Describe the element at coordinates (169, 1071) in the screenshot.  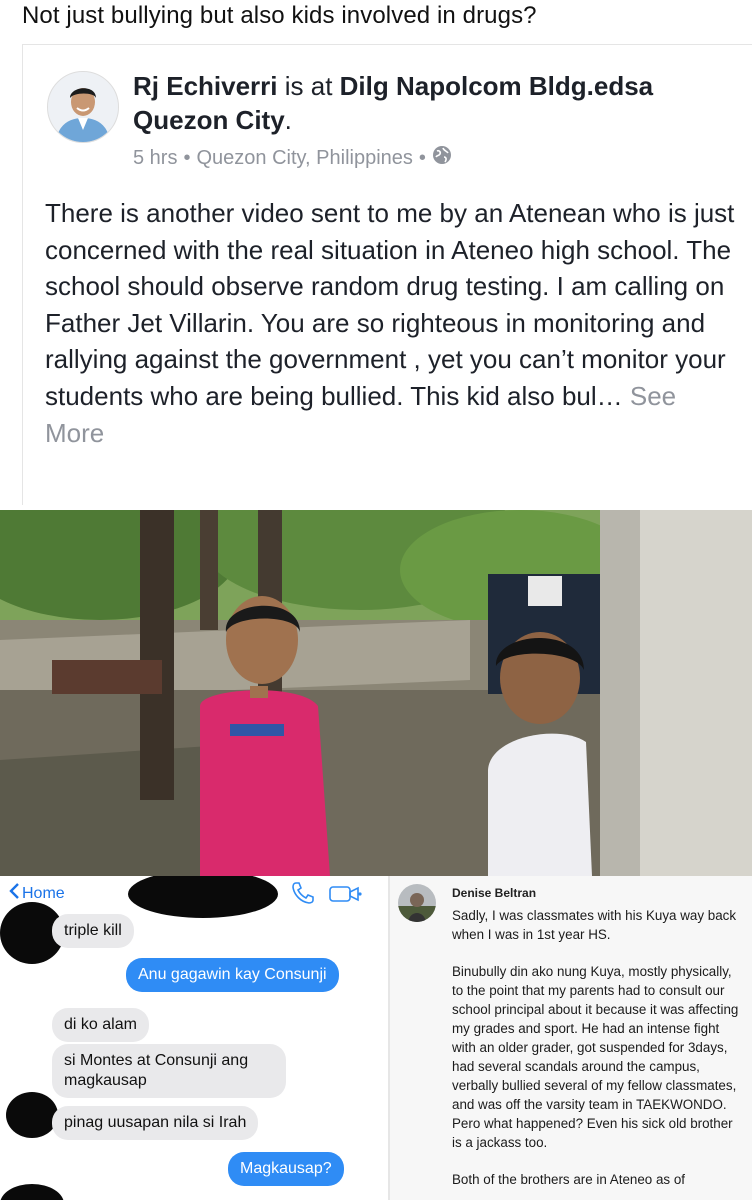
I see `message-received: si Montes at Consunji ang magkausap` at that location.